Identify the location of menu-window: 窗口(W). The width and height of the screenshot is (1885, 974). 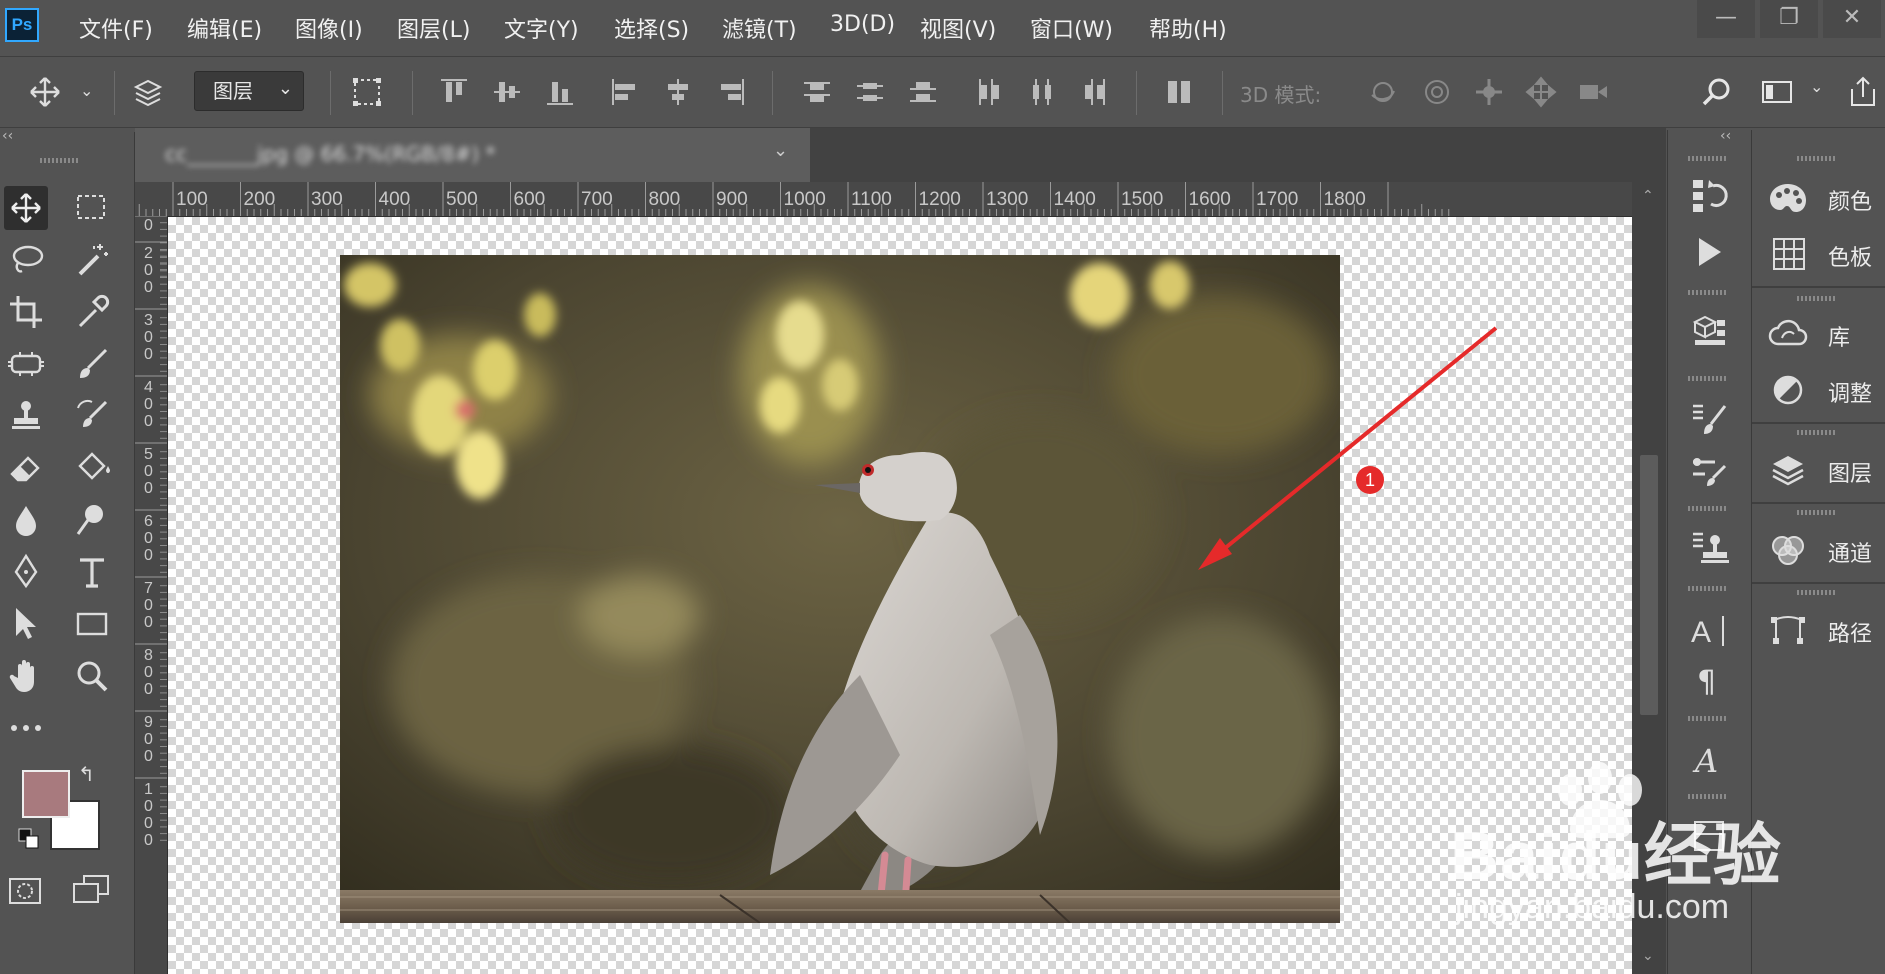
(1071, 28).